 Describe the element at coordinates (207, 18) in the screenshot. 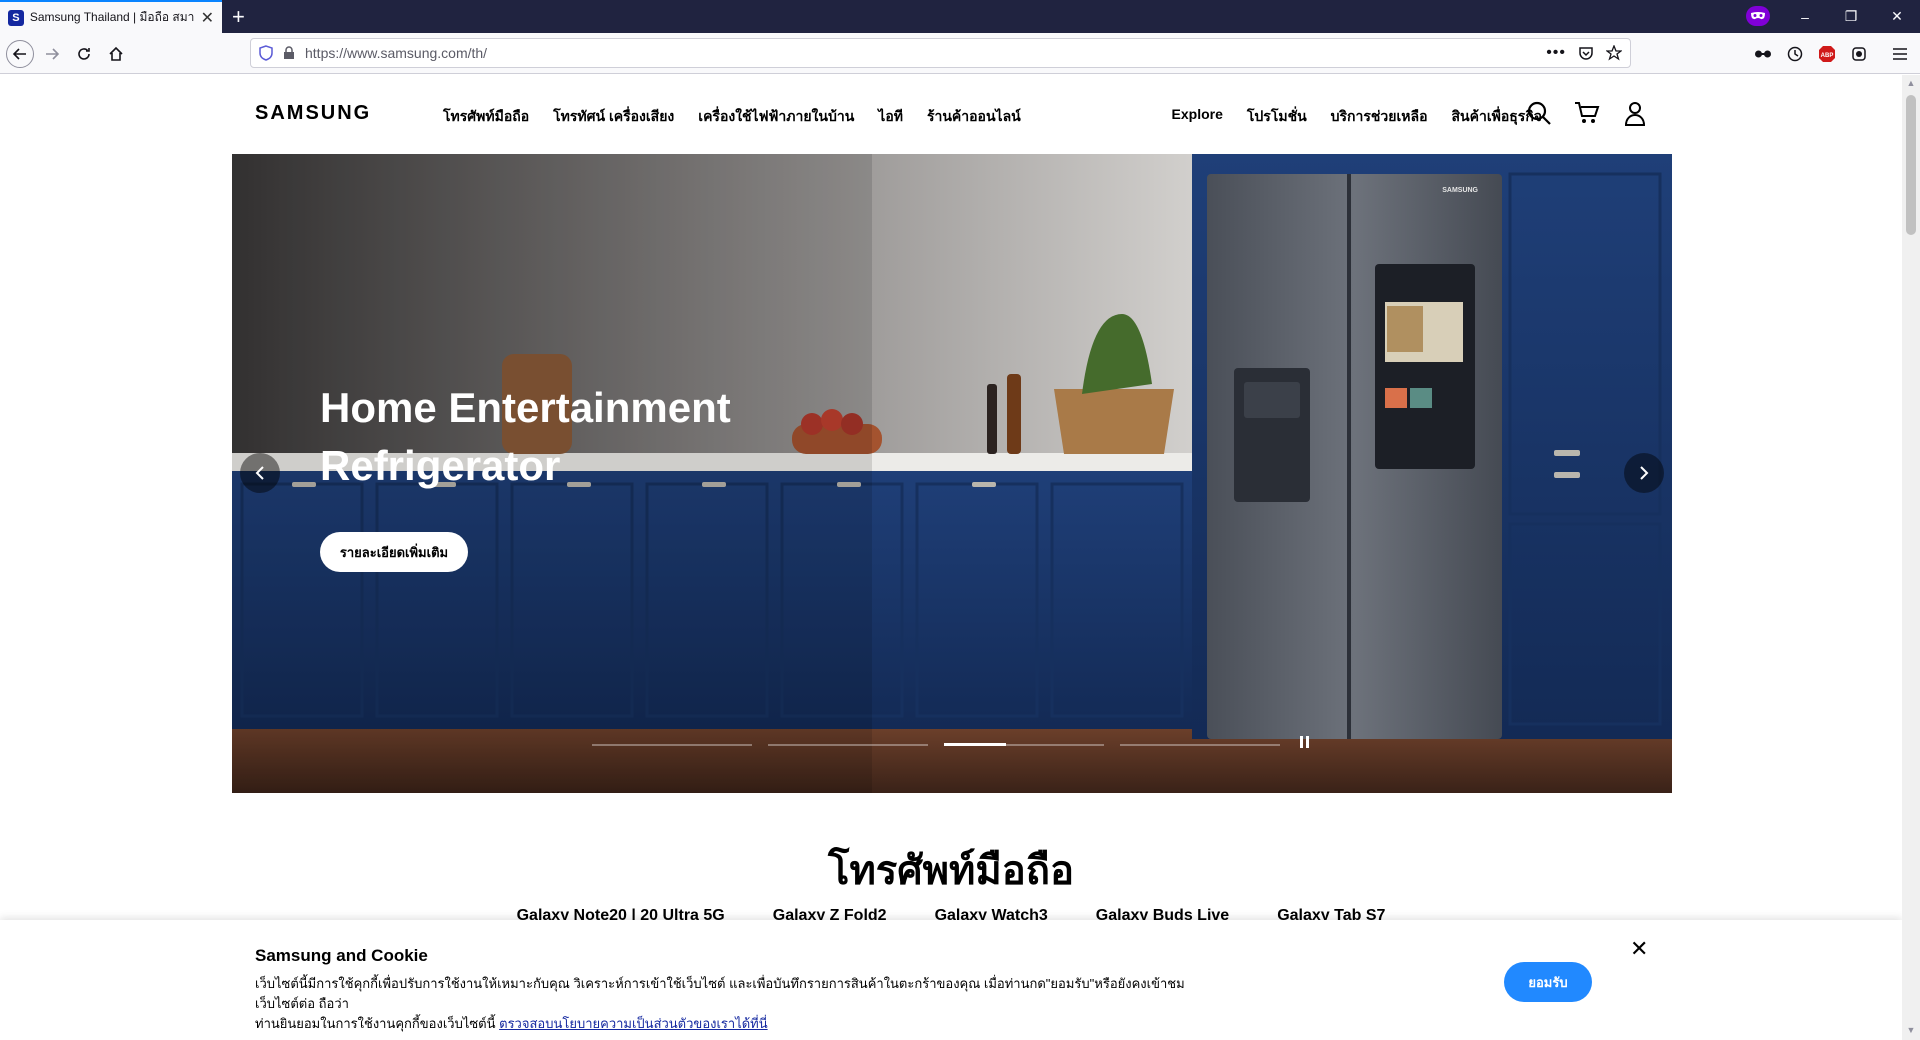

I see `tab-close-icon: ✕` at that location.